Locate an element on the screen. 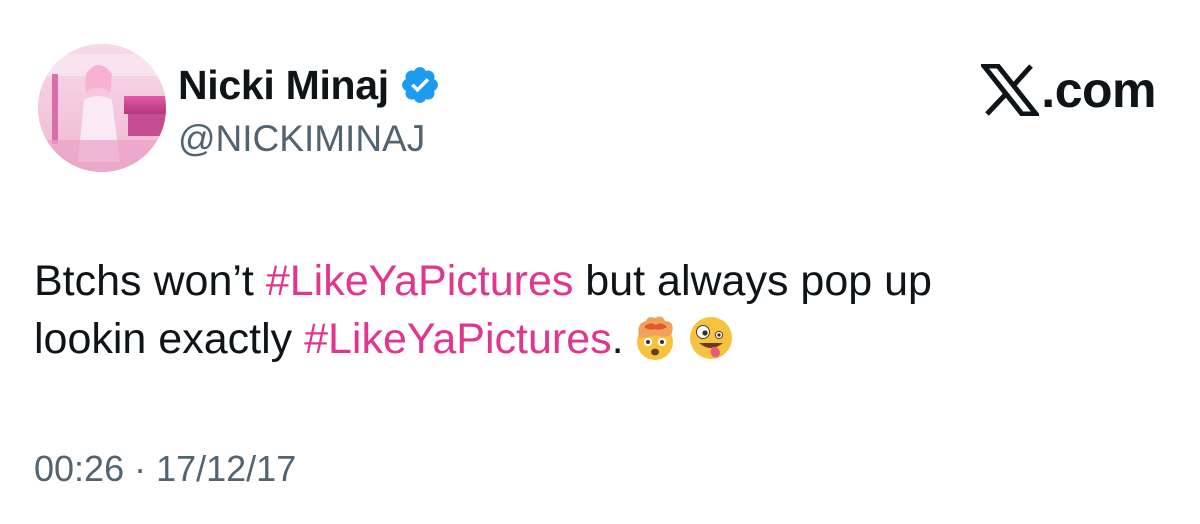 Image resolution: width=1200 pixels, height=524 pixels. tweet-text-segment: lookin exactly is located at coordinates (169, 339).